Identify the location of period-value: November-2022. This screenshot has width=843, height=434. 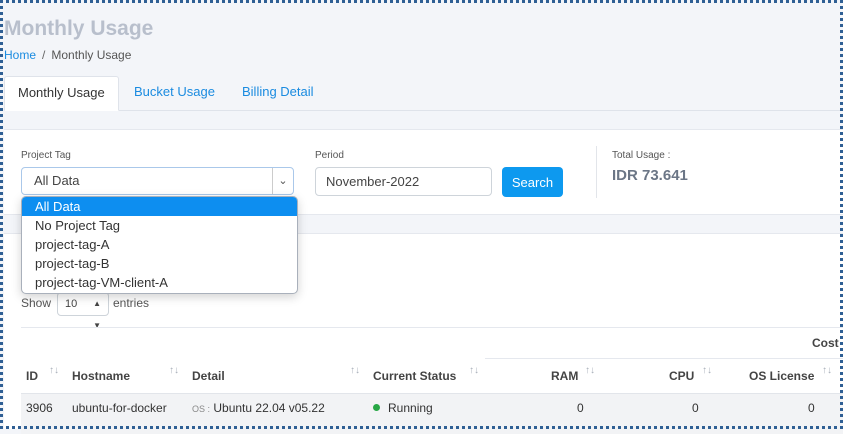
(373, 181).